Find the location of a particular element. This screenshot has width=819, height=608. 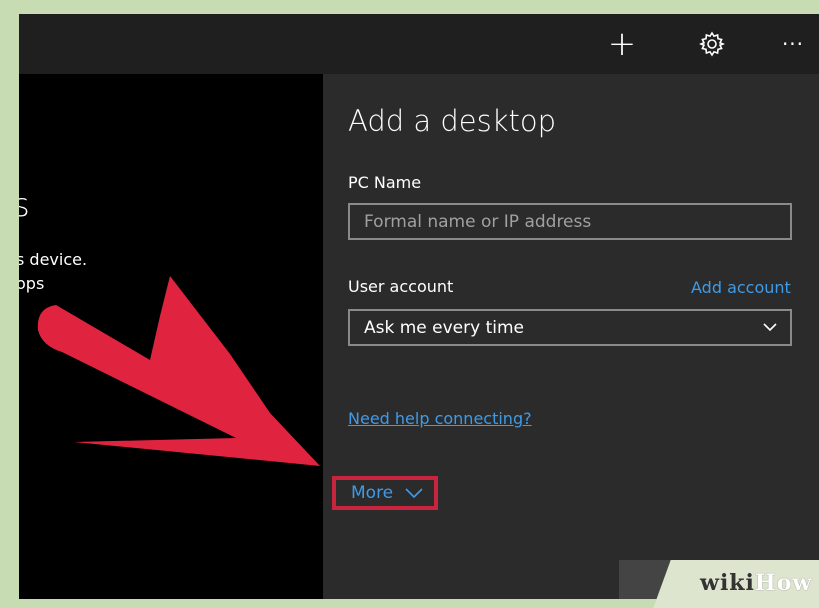

watermark-logo: wikiHow is located at coordinates (756, 583).